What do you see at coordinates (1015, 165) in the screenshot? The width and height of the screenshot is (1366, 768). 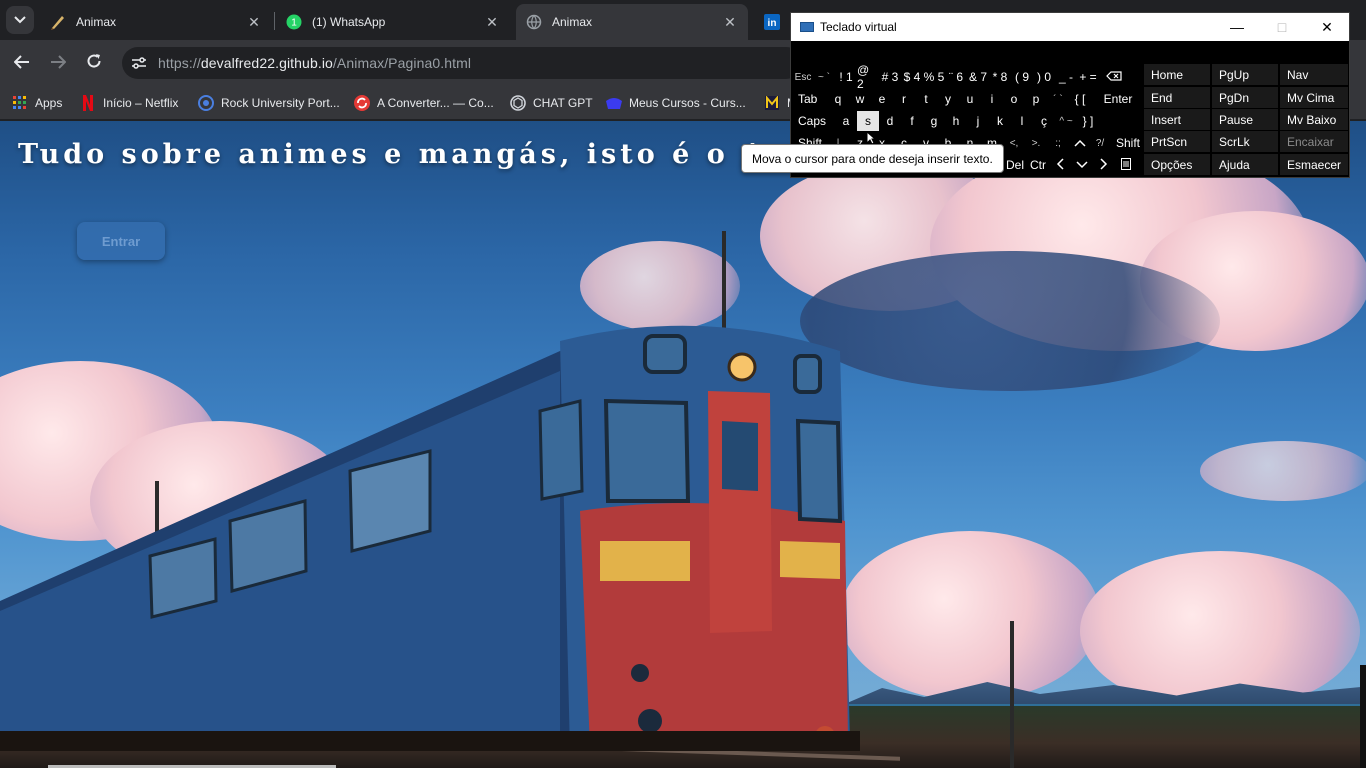 I see `key-del: Del` at bounding box center [1015, 165].